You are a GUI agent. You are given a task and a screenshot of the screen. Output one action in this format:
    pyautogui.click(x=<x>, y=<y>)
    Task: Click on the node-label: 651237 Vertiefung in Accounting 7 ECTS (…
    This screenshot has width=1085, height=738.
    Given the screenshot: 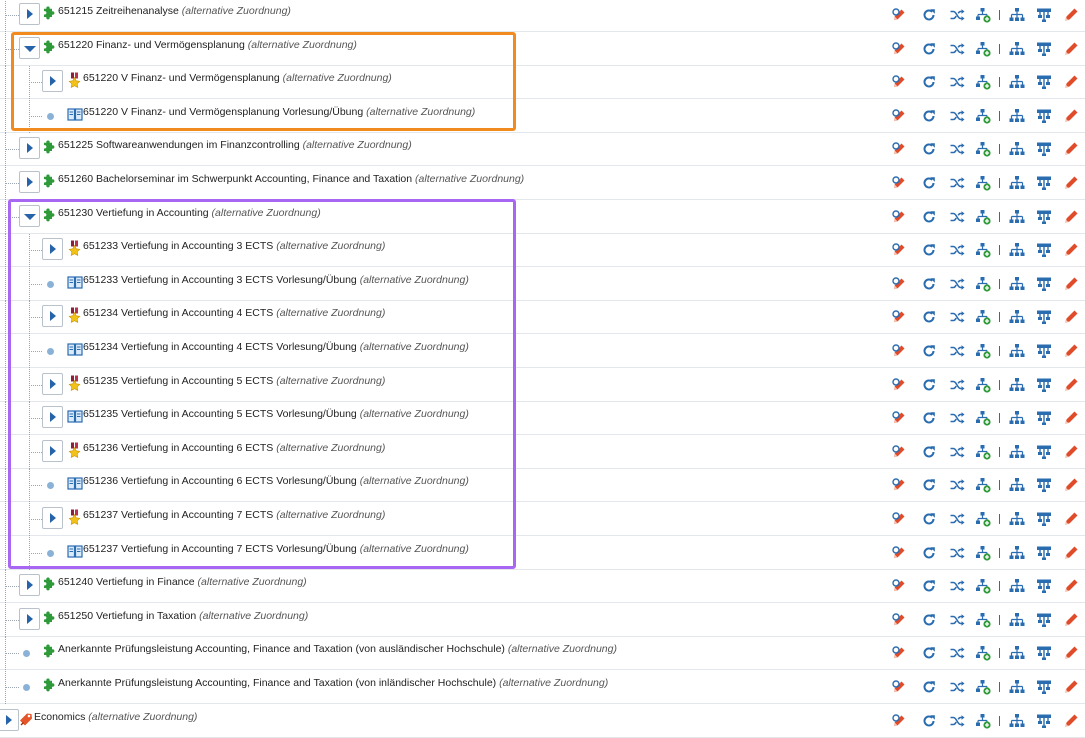 What is the action you would take?
    pyautogui.click(x=234, y=515)
    